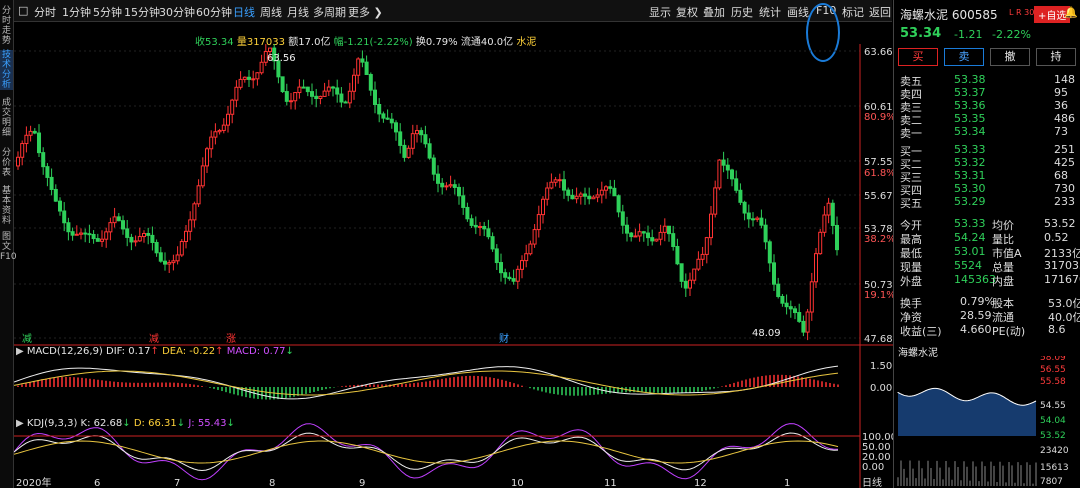 This screenshot has width=1080, height=488. What do you see at coordinates (6, 163) in the screenshot?
I see `sidebar-tab-price: 分价表` at bounding box center [6, 163].